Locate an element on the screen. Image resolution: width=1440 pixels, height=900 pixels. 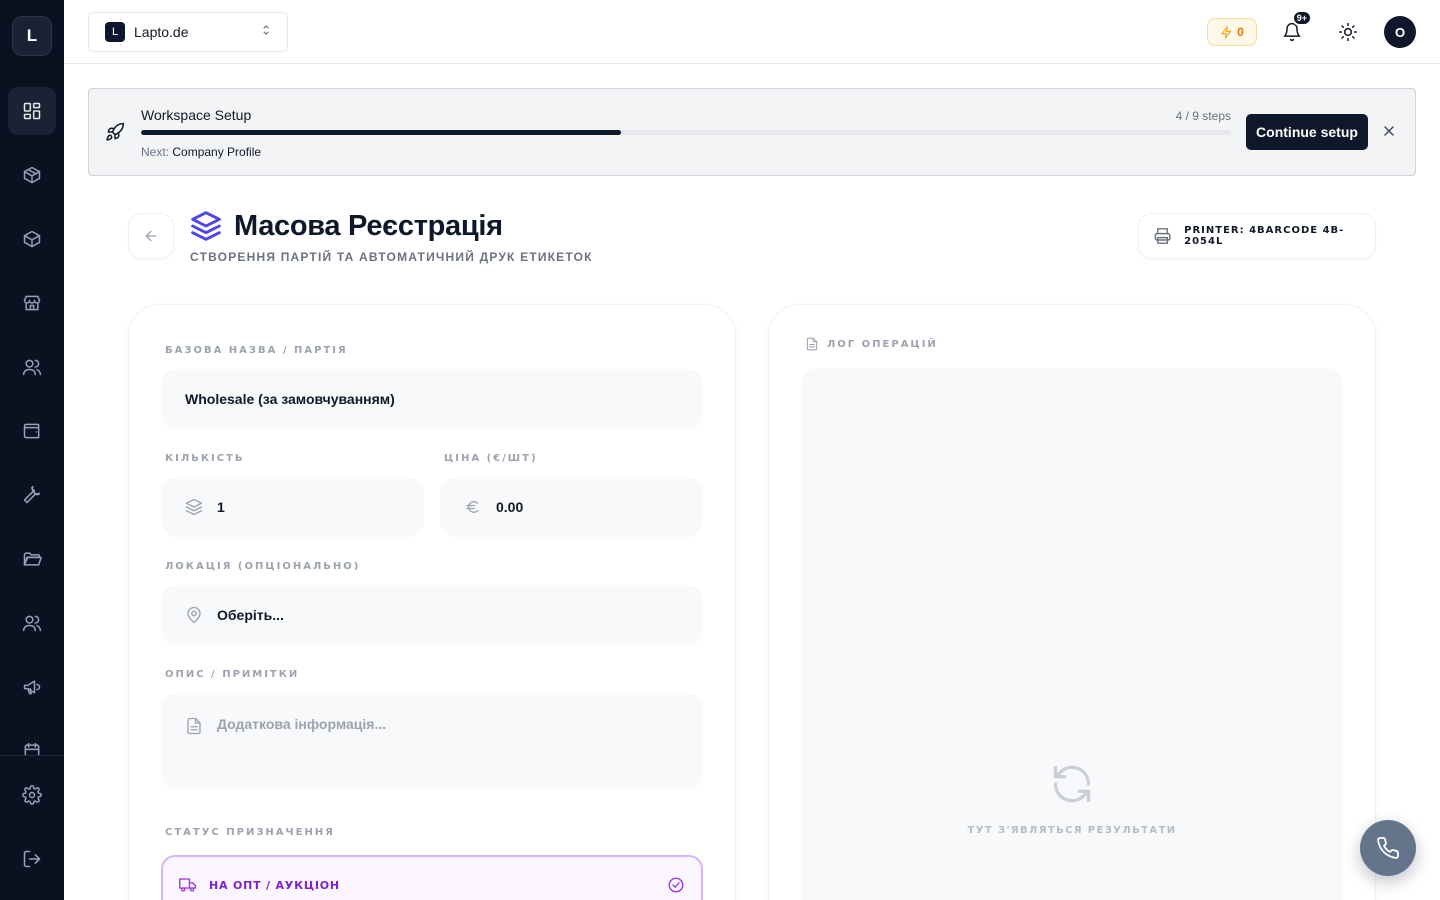
status-option-label: НА ОПТ / АУКЦІОН is located at coordinates (274, 885).